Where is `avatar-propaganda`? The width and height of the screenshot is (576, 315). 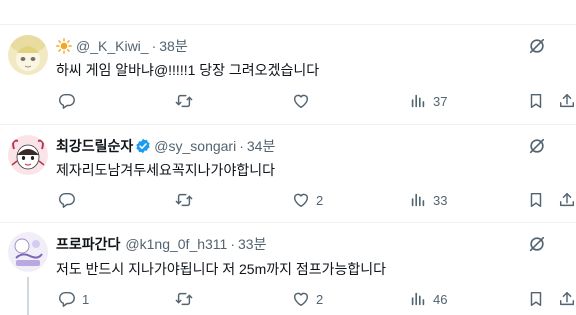 avatar-propaganda is located at coordinates (28, 252).